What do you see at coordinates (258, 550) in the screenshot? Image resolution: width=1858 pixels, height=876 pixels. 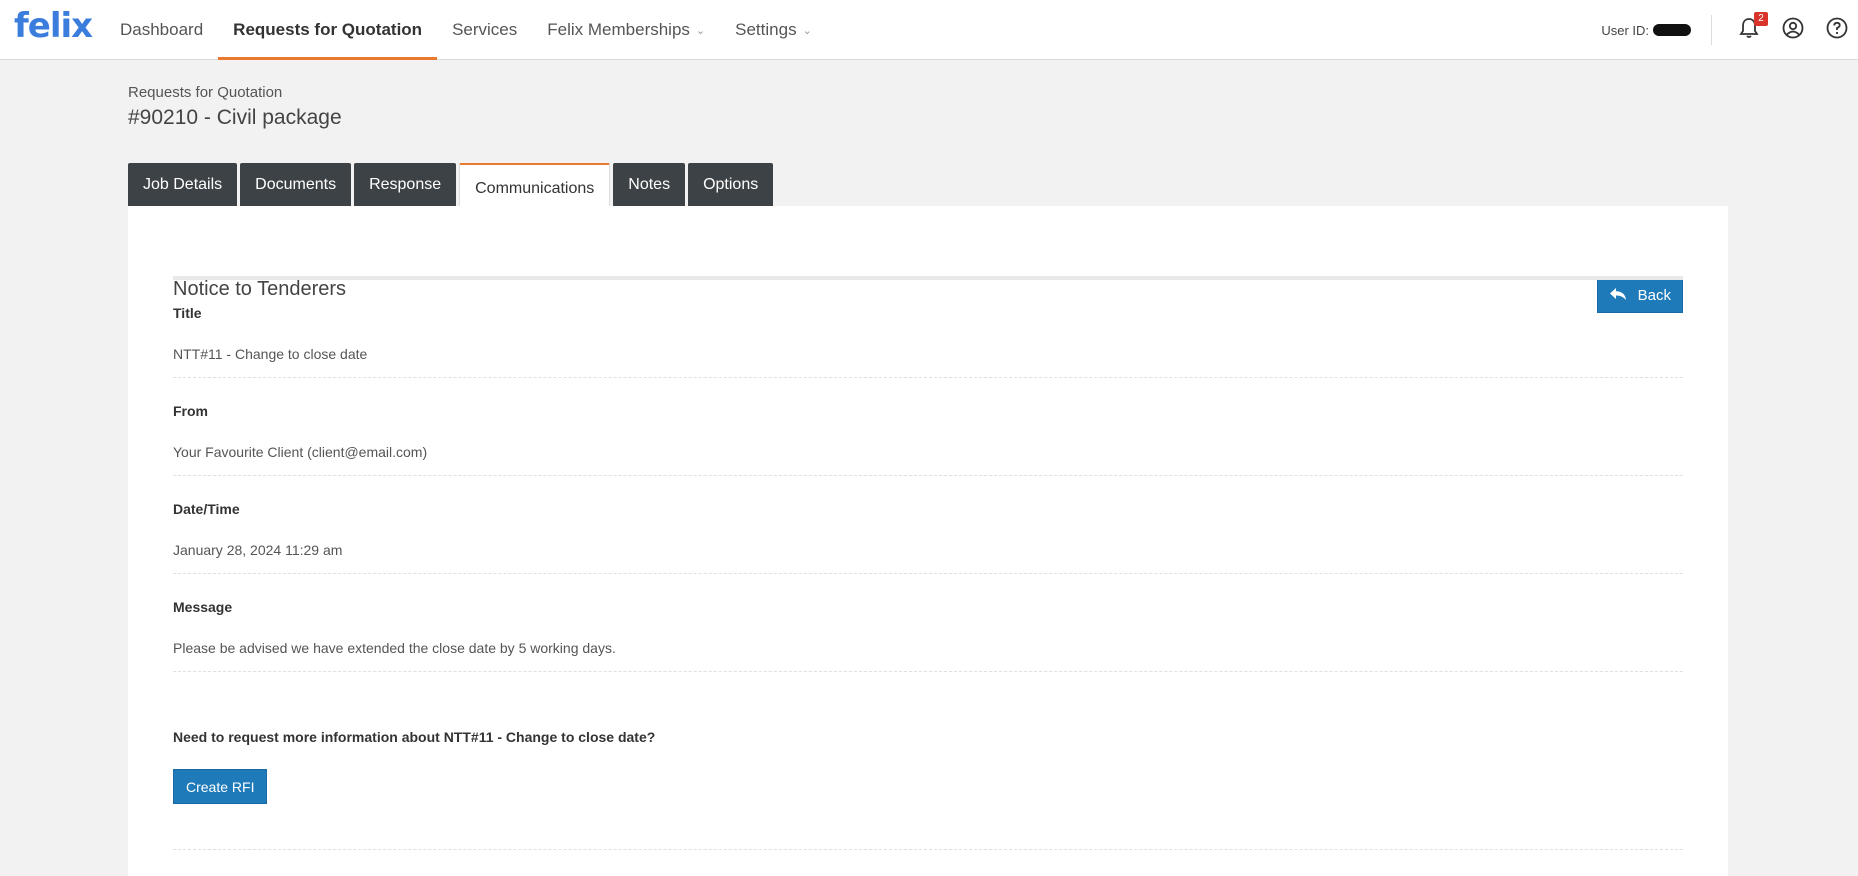 I see `field-value: January 28, 2024 11:29 am` at bounding box center [258, 550].